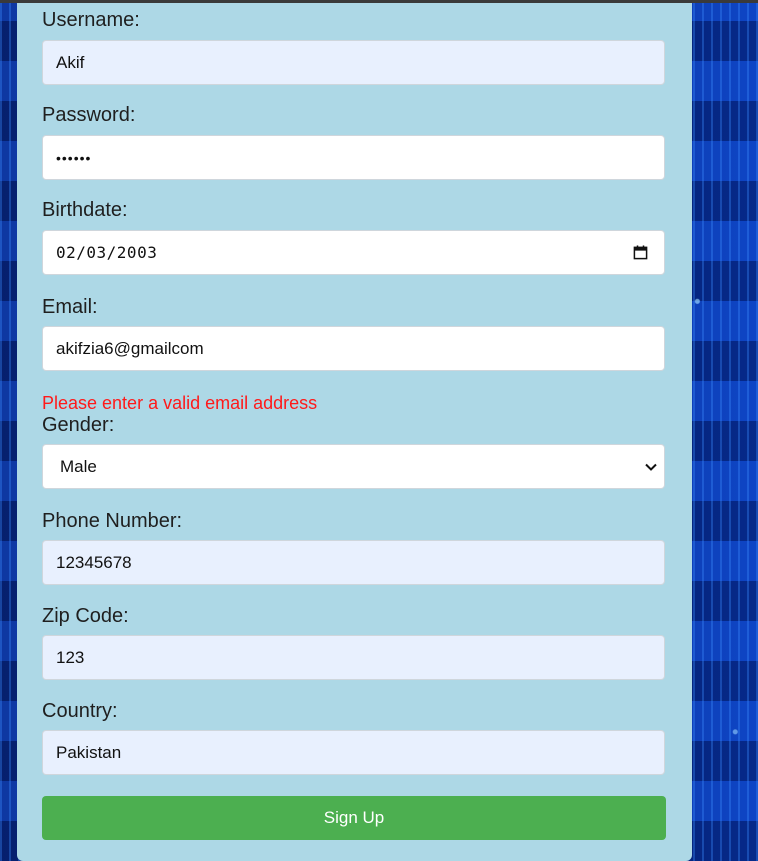 The image size is (758, 861). I want to click on calendar-icon, so click(640, 252).